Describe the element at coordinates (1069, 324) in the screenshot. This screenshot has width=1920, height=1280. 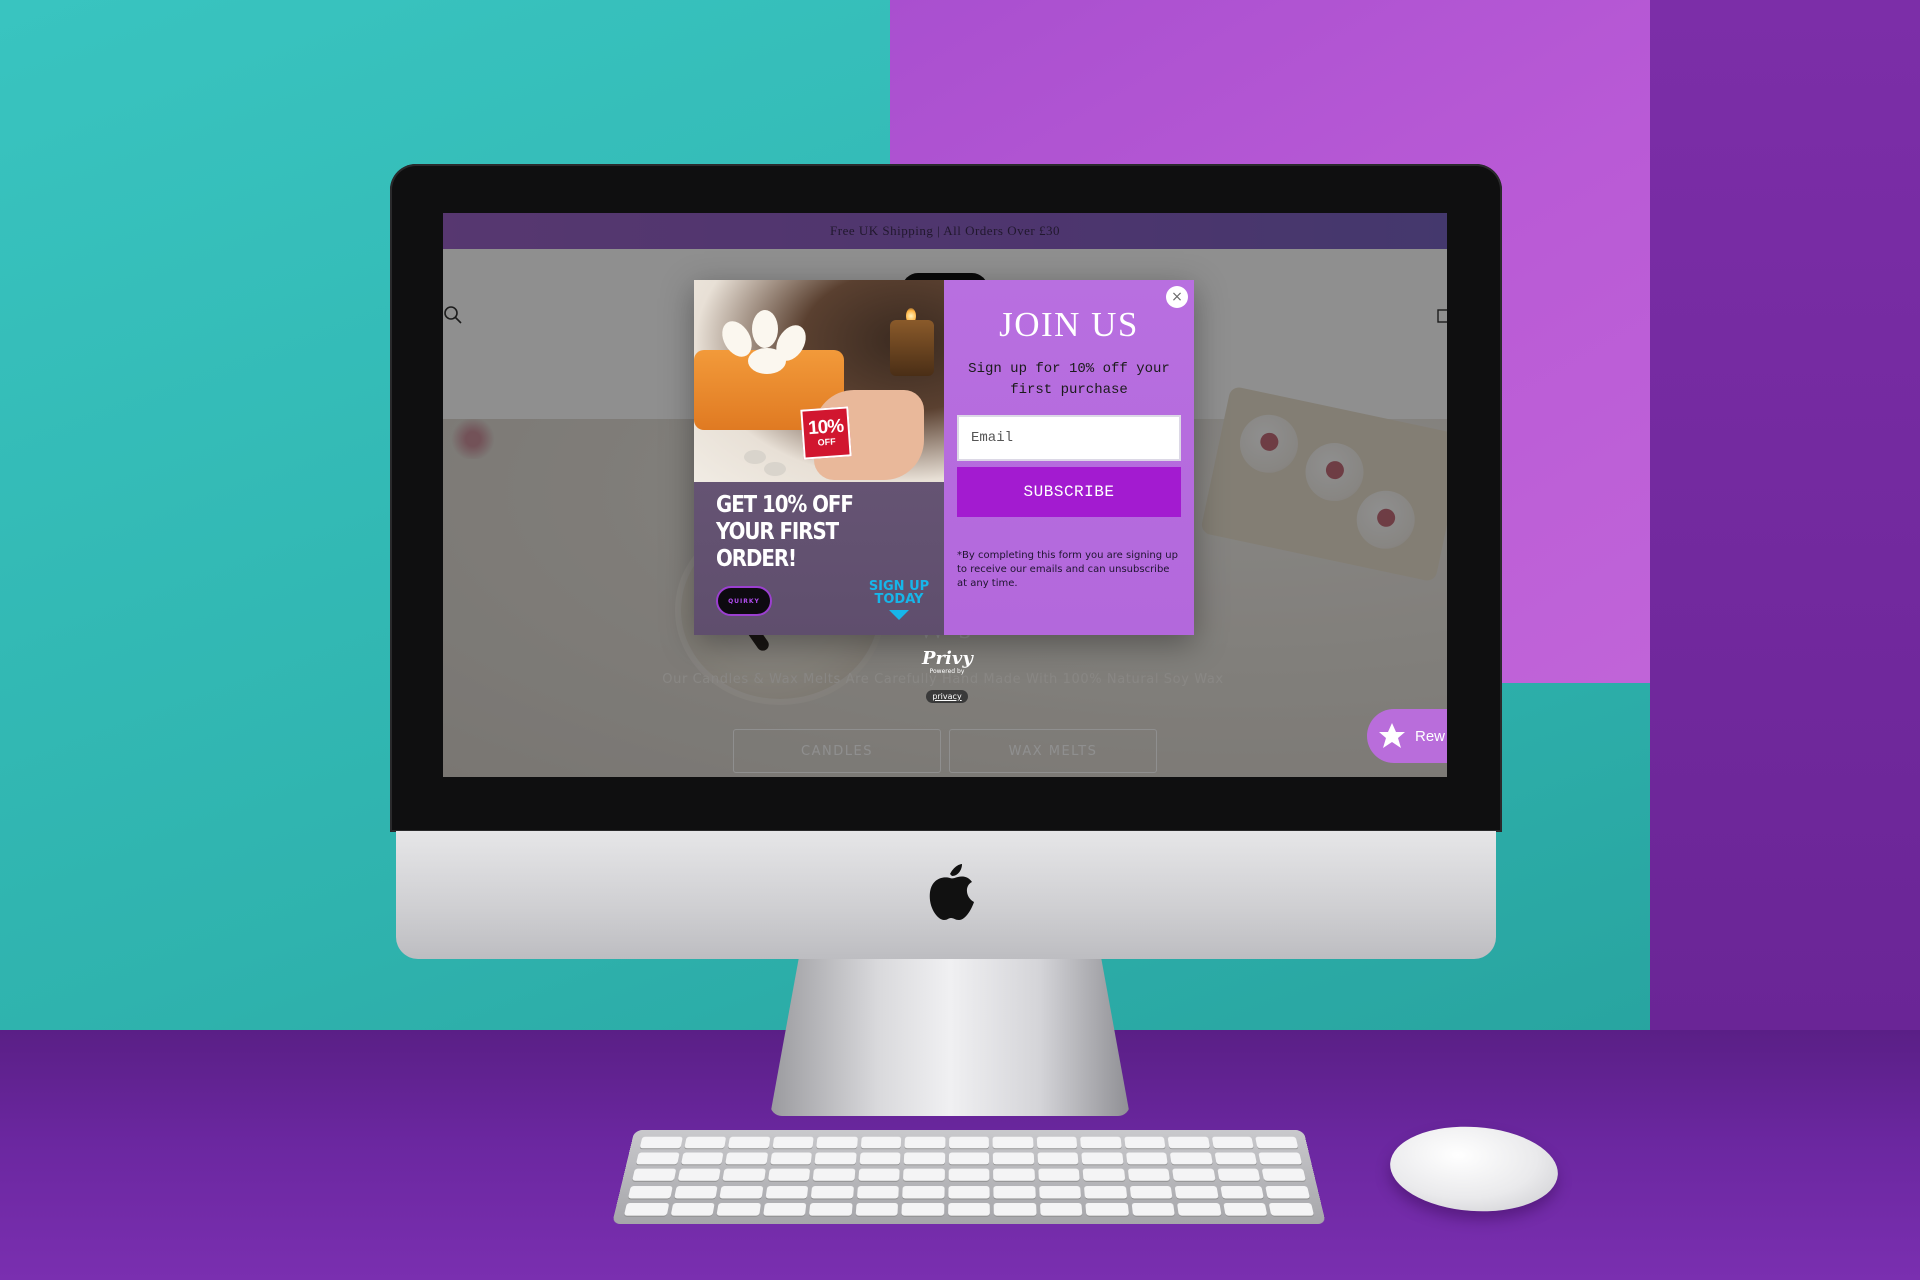
I see `popup-title: JOIN US` at that location.